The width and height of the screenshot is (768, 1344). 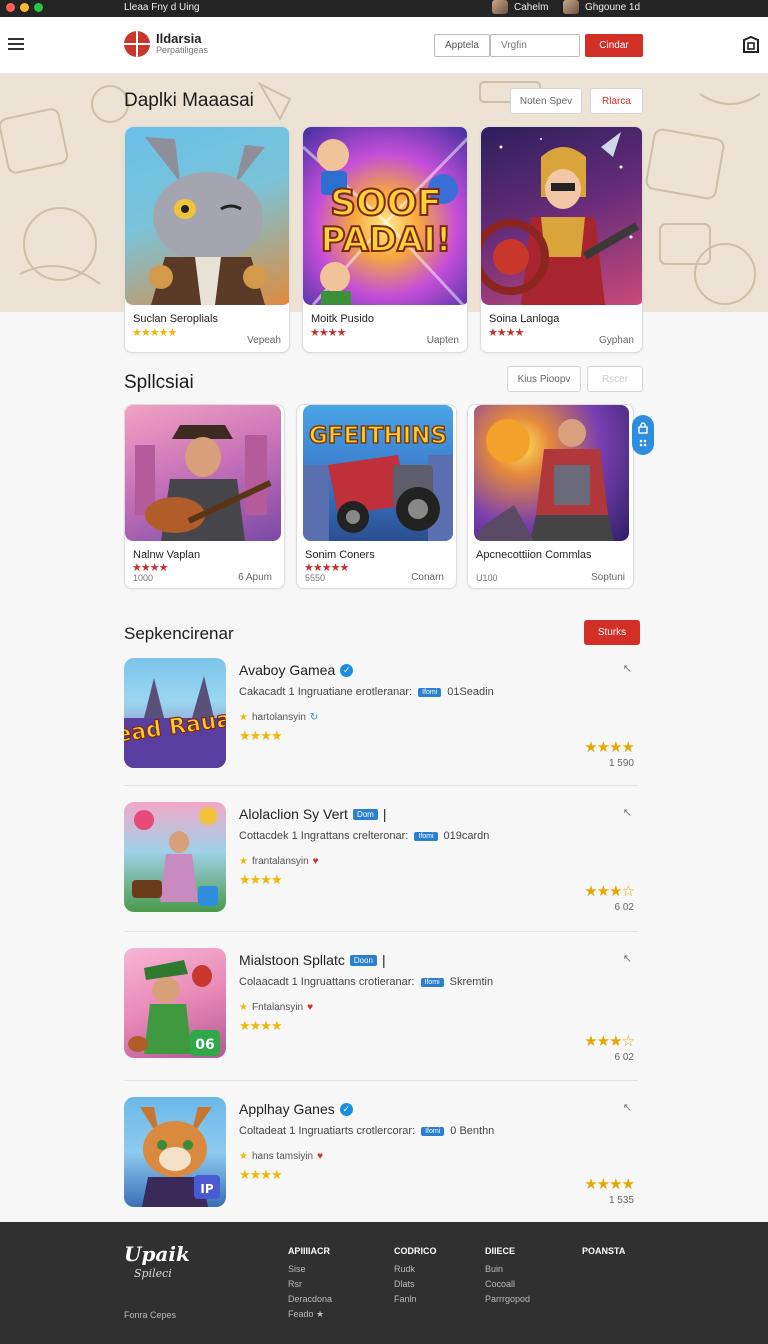 What do you see at coordinates (175, 1003) in the screenshot?
I see `game-thumbnail: 06` at bounding box center [175, 1003].